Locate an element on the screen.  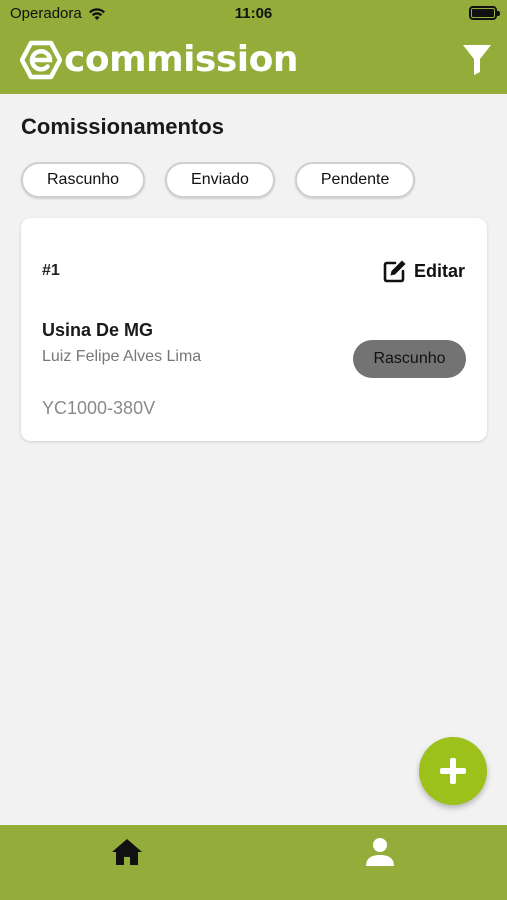
app-logo: commission is located at coordinates (159, 59).